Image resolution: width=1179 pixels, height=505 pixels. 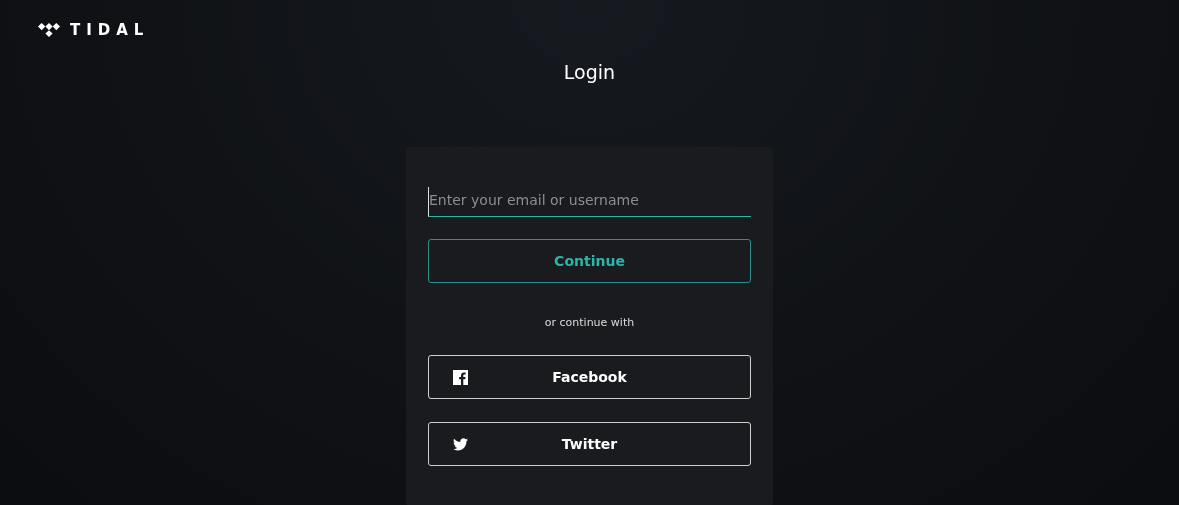 What do you see at coordinates (49, 30) in the screenshot?
I see `logo-icon` at bounding box center [49, 30].